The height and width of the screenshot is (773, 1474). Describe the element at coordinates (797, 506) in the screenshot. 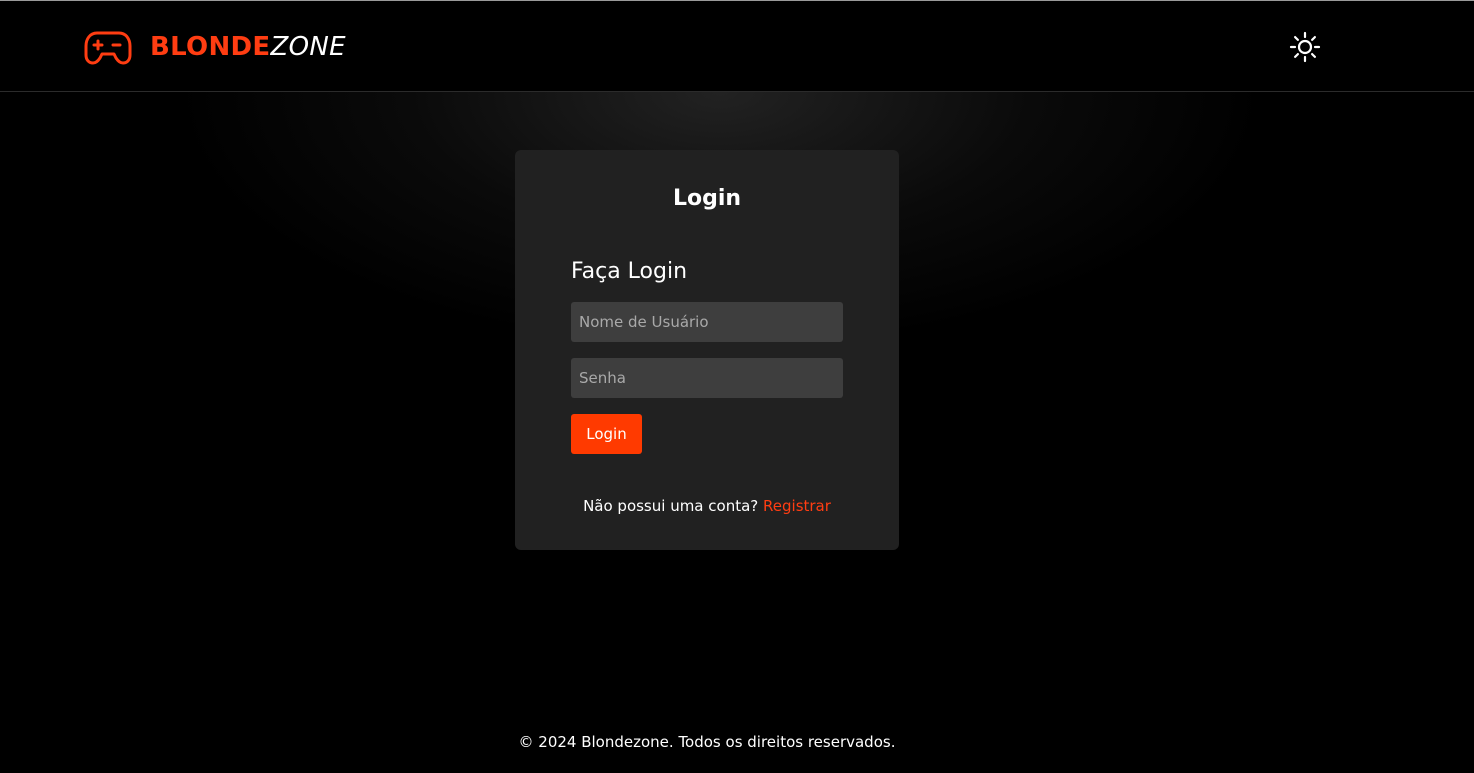

I see `register-link: Registrar` at that location.